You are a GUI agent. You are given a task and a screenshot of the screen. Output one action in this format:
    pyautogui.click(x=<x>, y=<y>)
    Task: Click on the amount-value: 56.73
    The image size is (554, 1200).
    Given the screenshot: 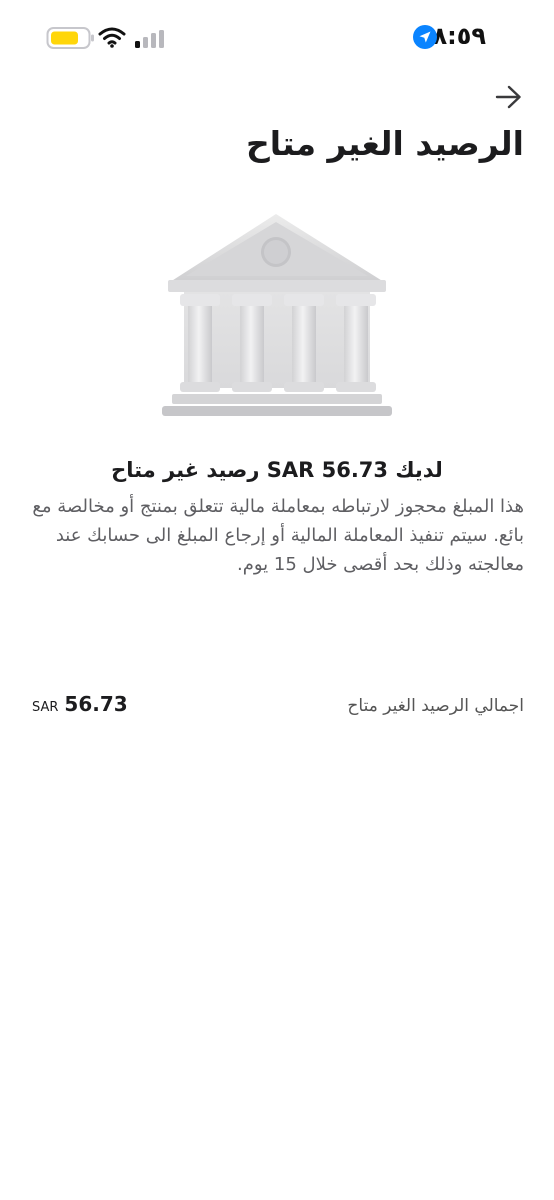 What is the action you would take?
    pyautogui.click(x=96, y=704)
    